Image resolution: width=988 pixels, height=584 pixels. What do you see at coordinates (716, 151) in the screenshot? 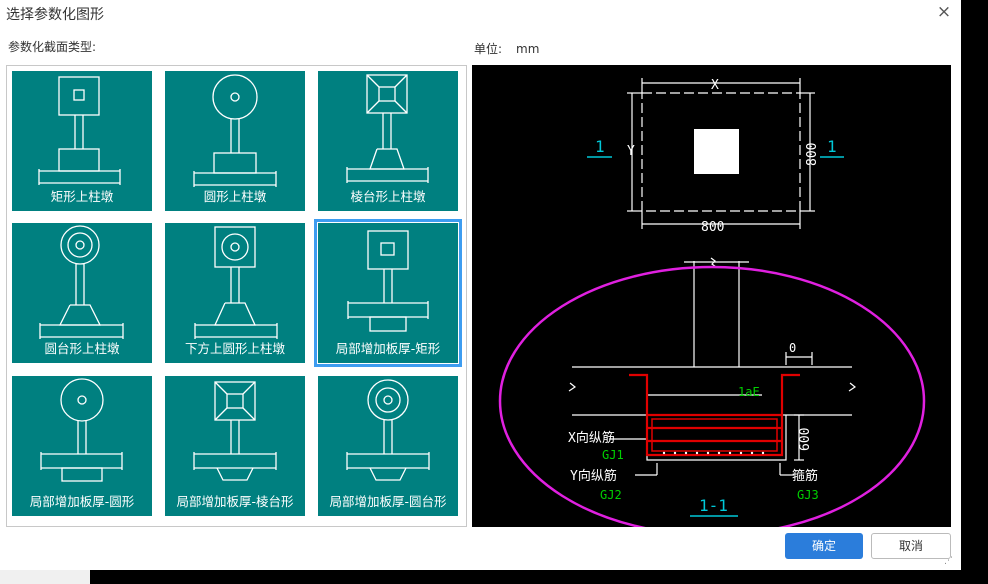
I see `column-section` at bounding box center [716, 151].